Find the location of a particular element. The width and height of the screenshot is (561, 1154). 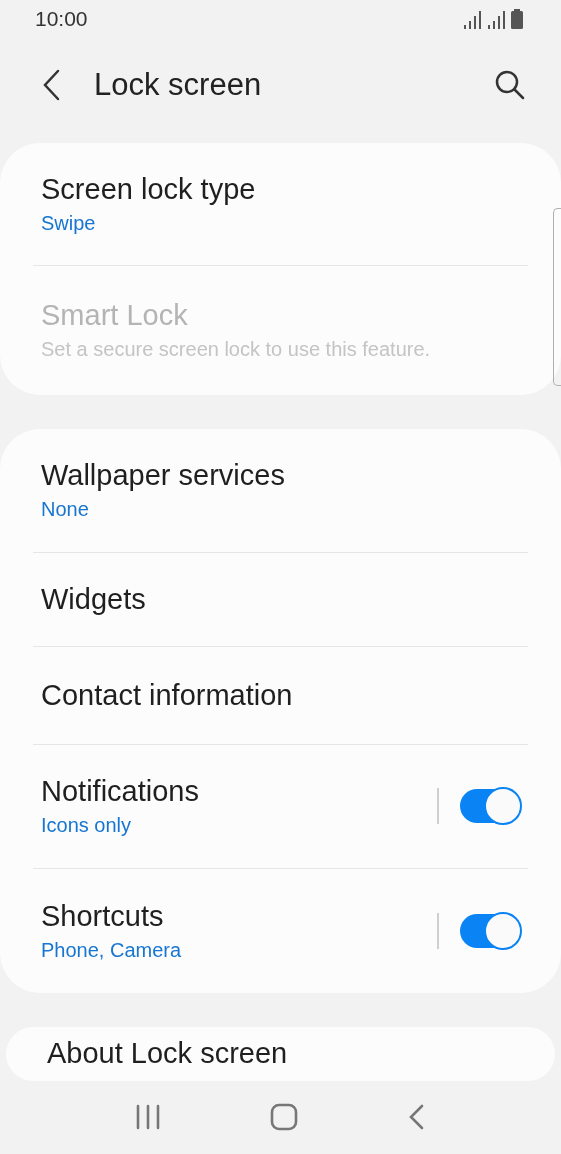

setting-row: Notifications Icons only is located at coordinates (280, 806).